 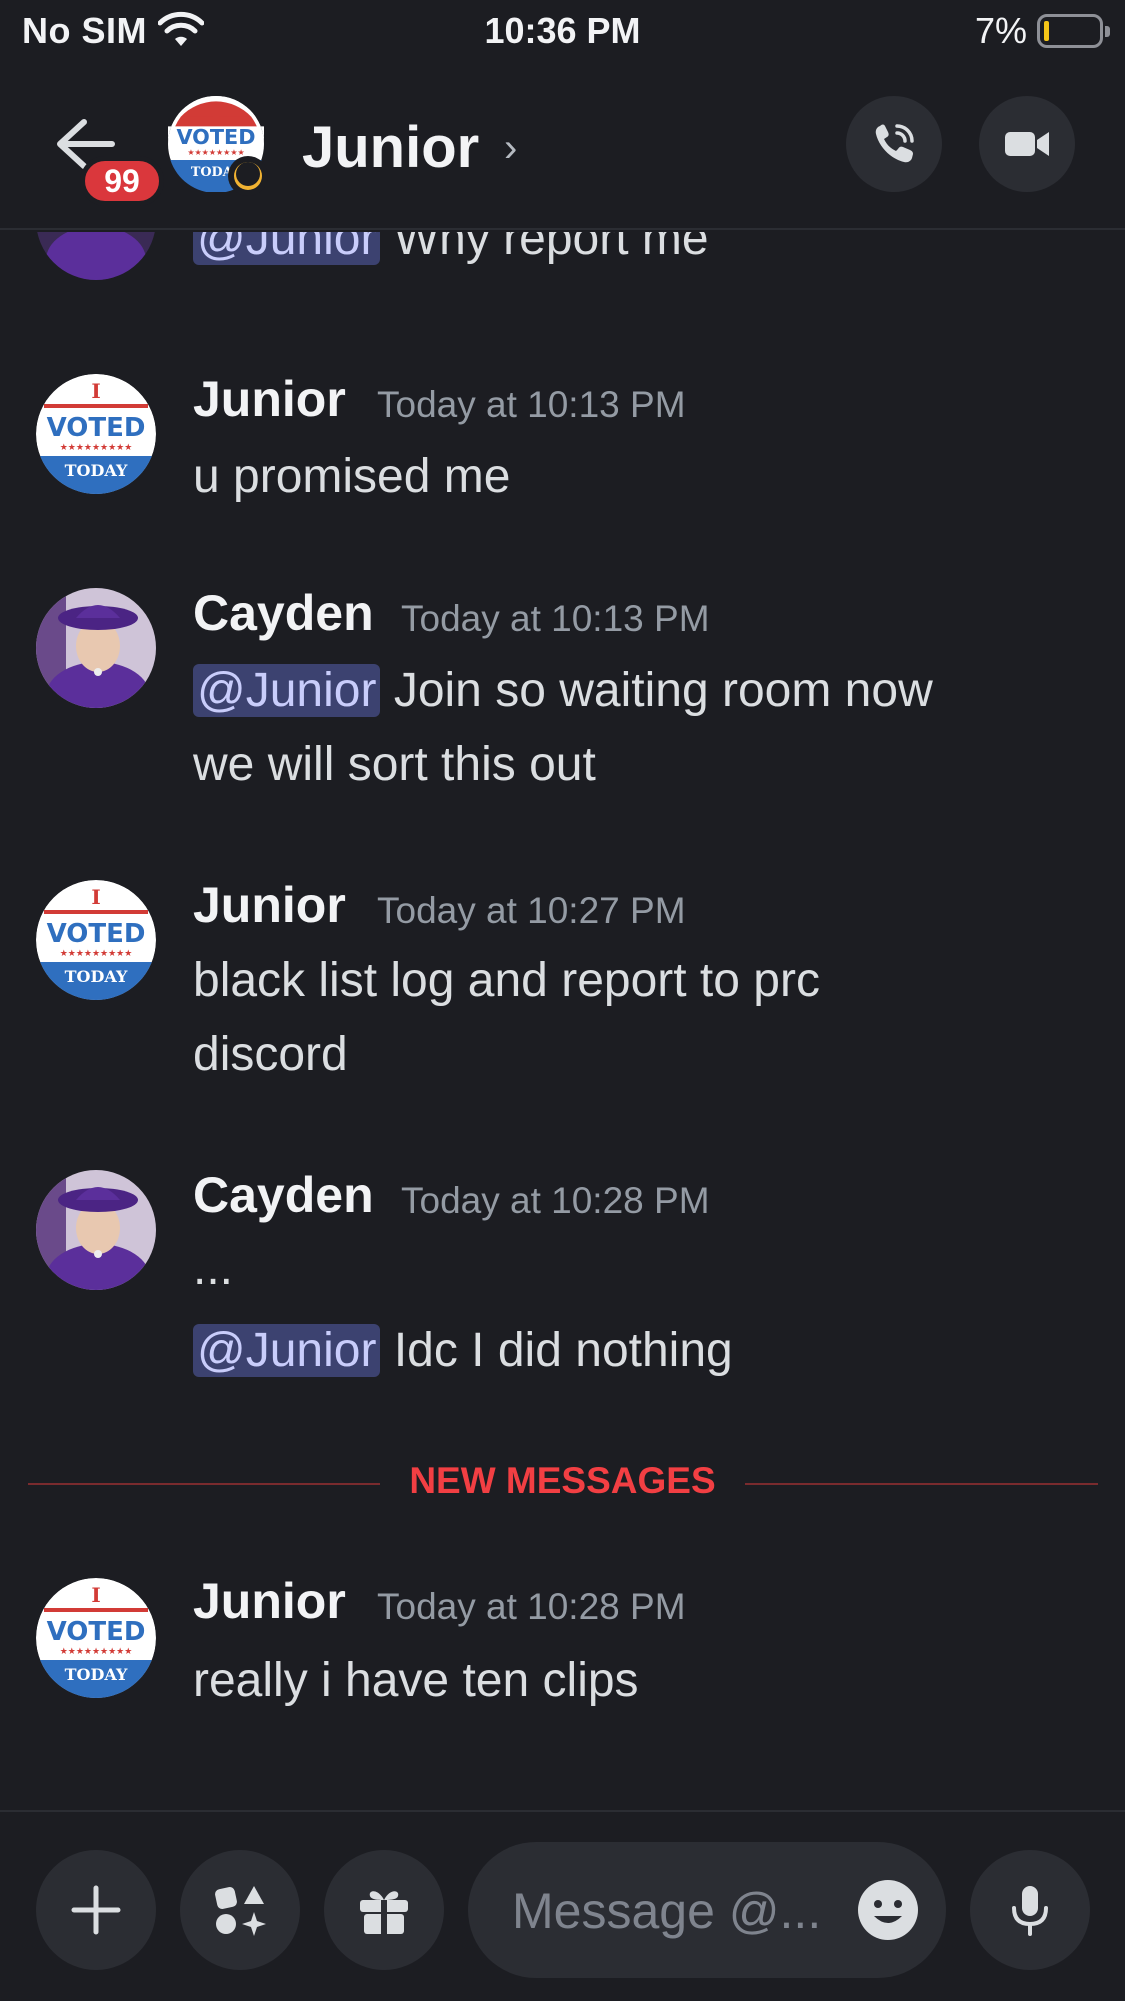 What do you see at coordinates (390, 147) in the screenshot?
I see `page-title: Junior` at bounding box center [390, 147].